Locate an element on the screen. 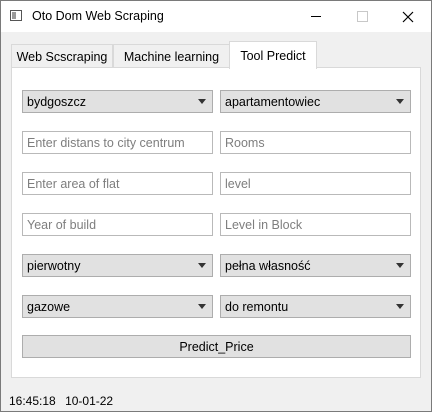 The image size is (432, 412). city-value: bydgoszcz is located at coordinates (57, 101).